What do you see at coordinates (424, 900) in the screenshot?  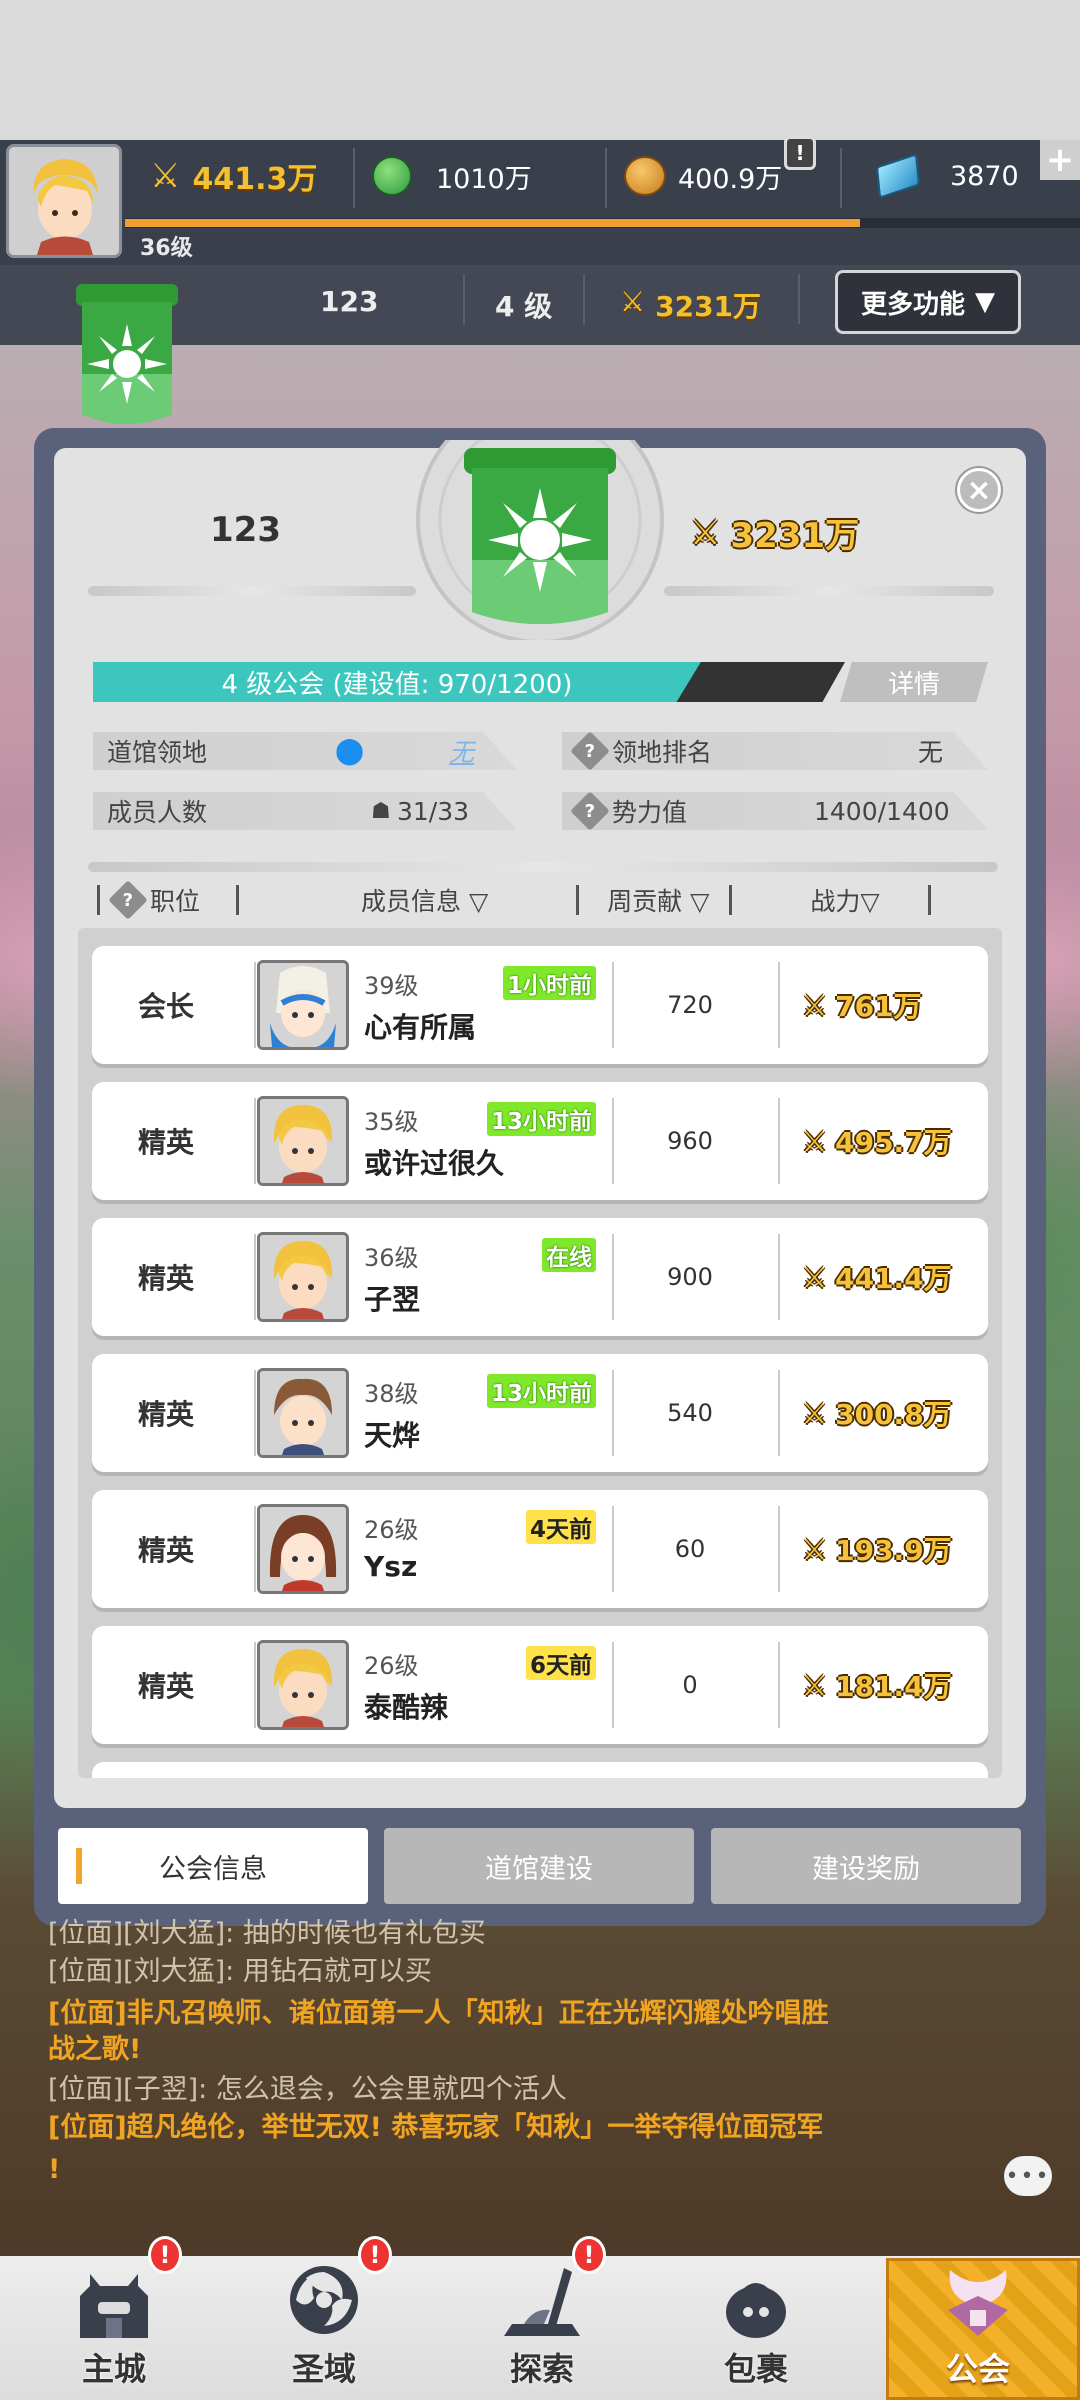 I see `header-member-info: 成员信息 ▽` at bounding box center [424, 900].